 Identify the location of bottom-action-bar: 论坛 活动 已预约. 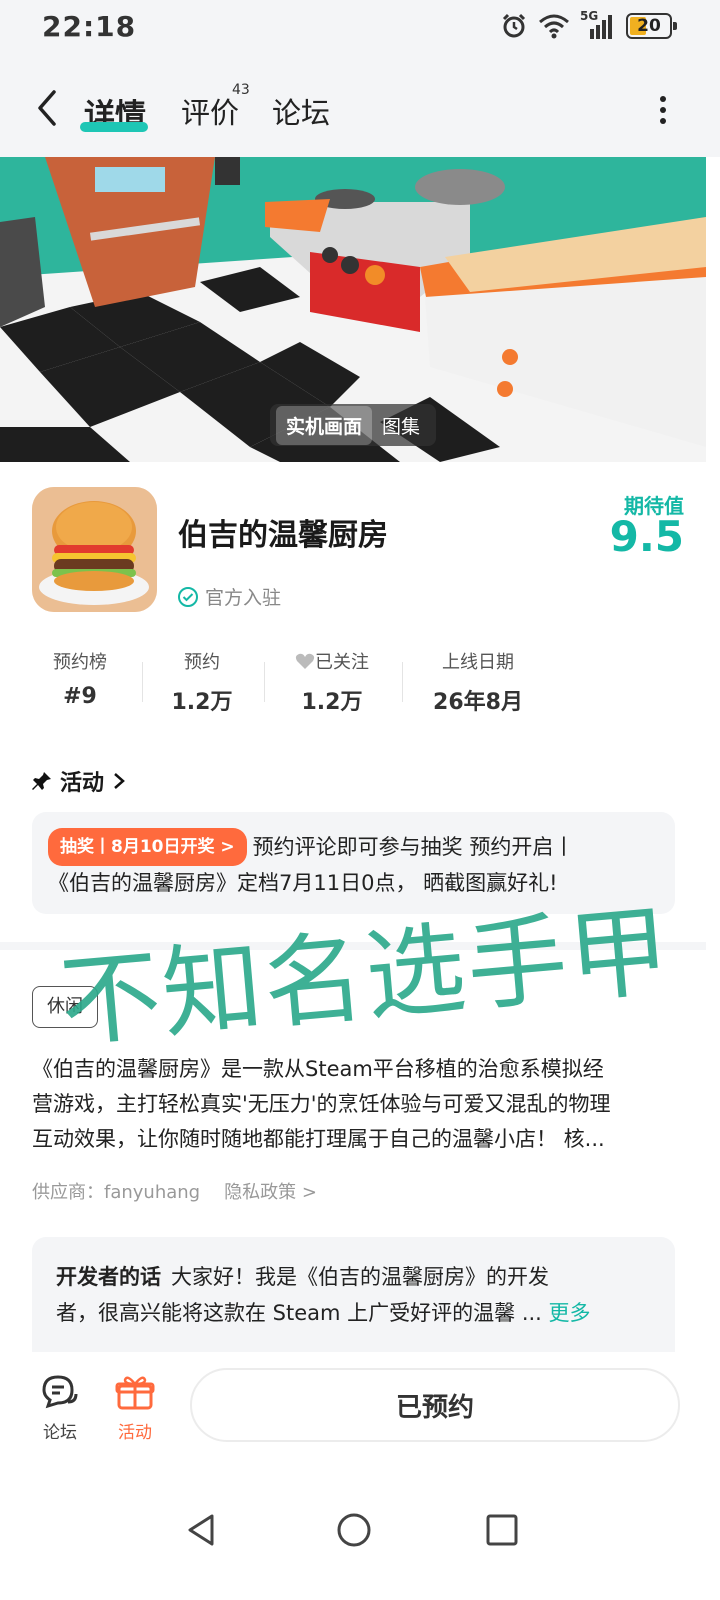
(353, 1407).